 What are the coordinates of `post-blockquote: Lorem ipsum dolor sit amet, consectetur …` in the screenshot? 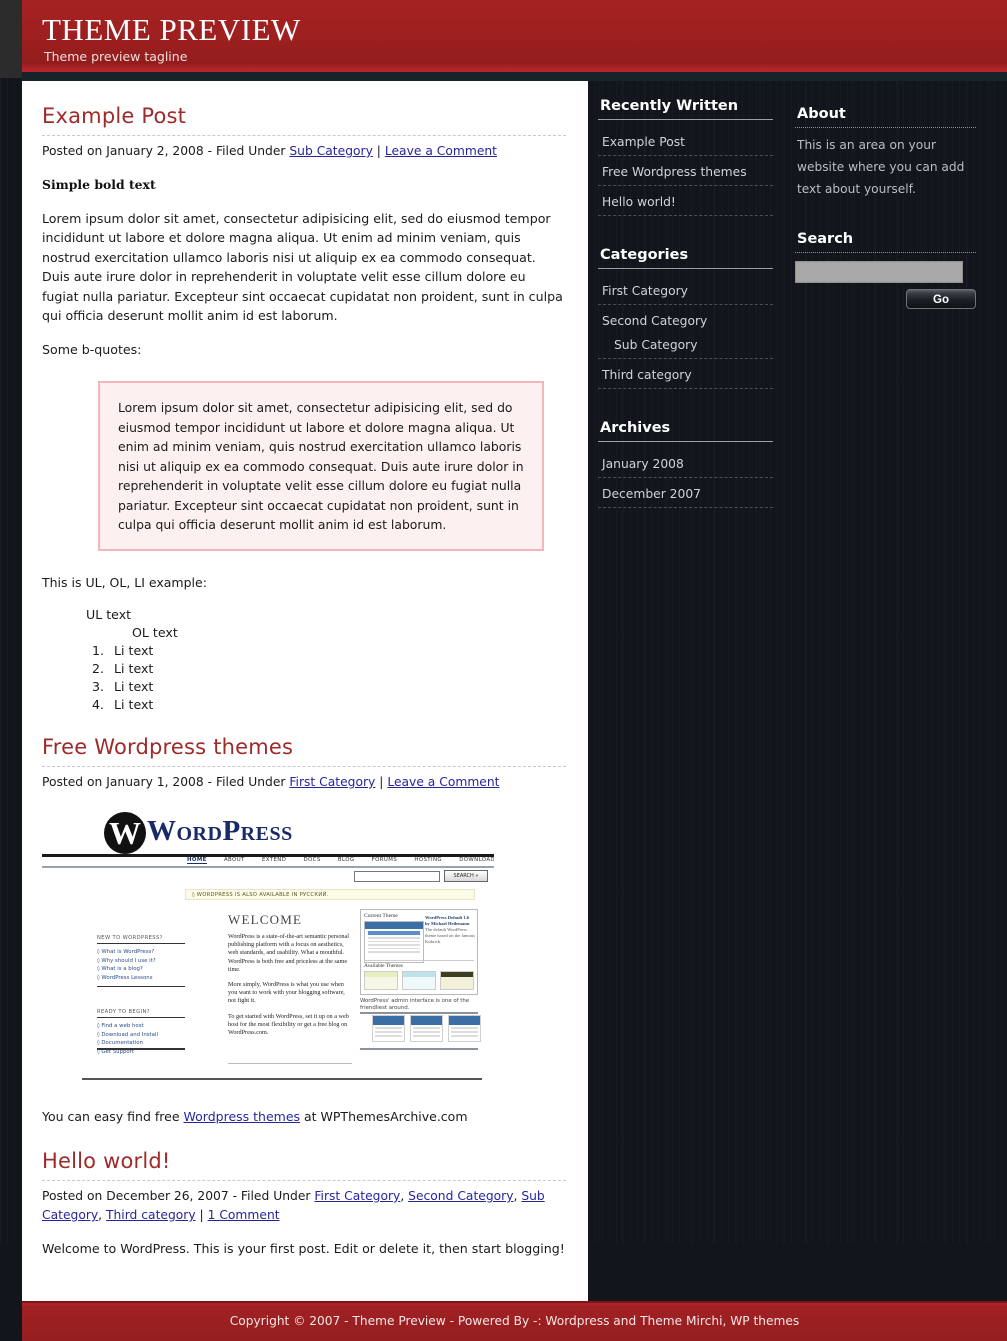 It's located at (321, 466).